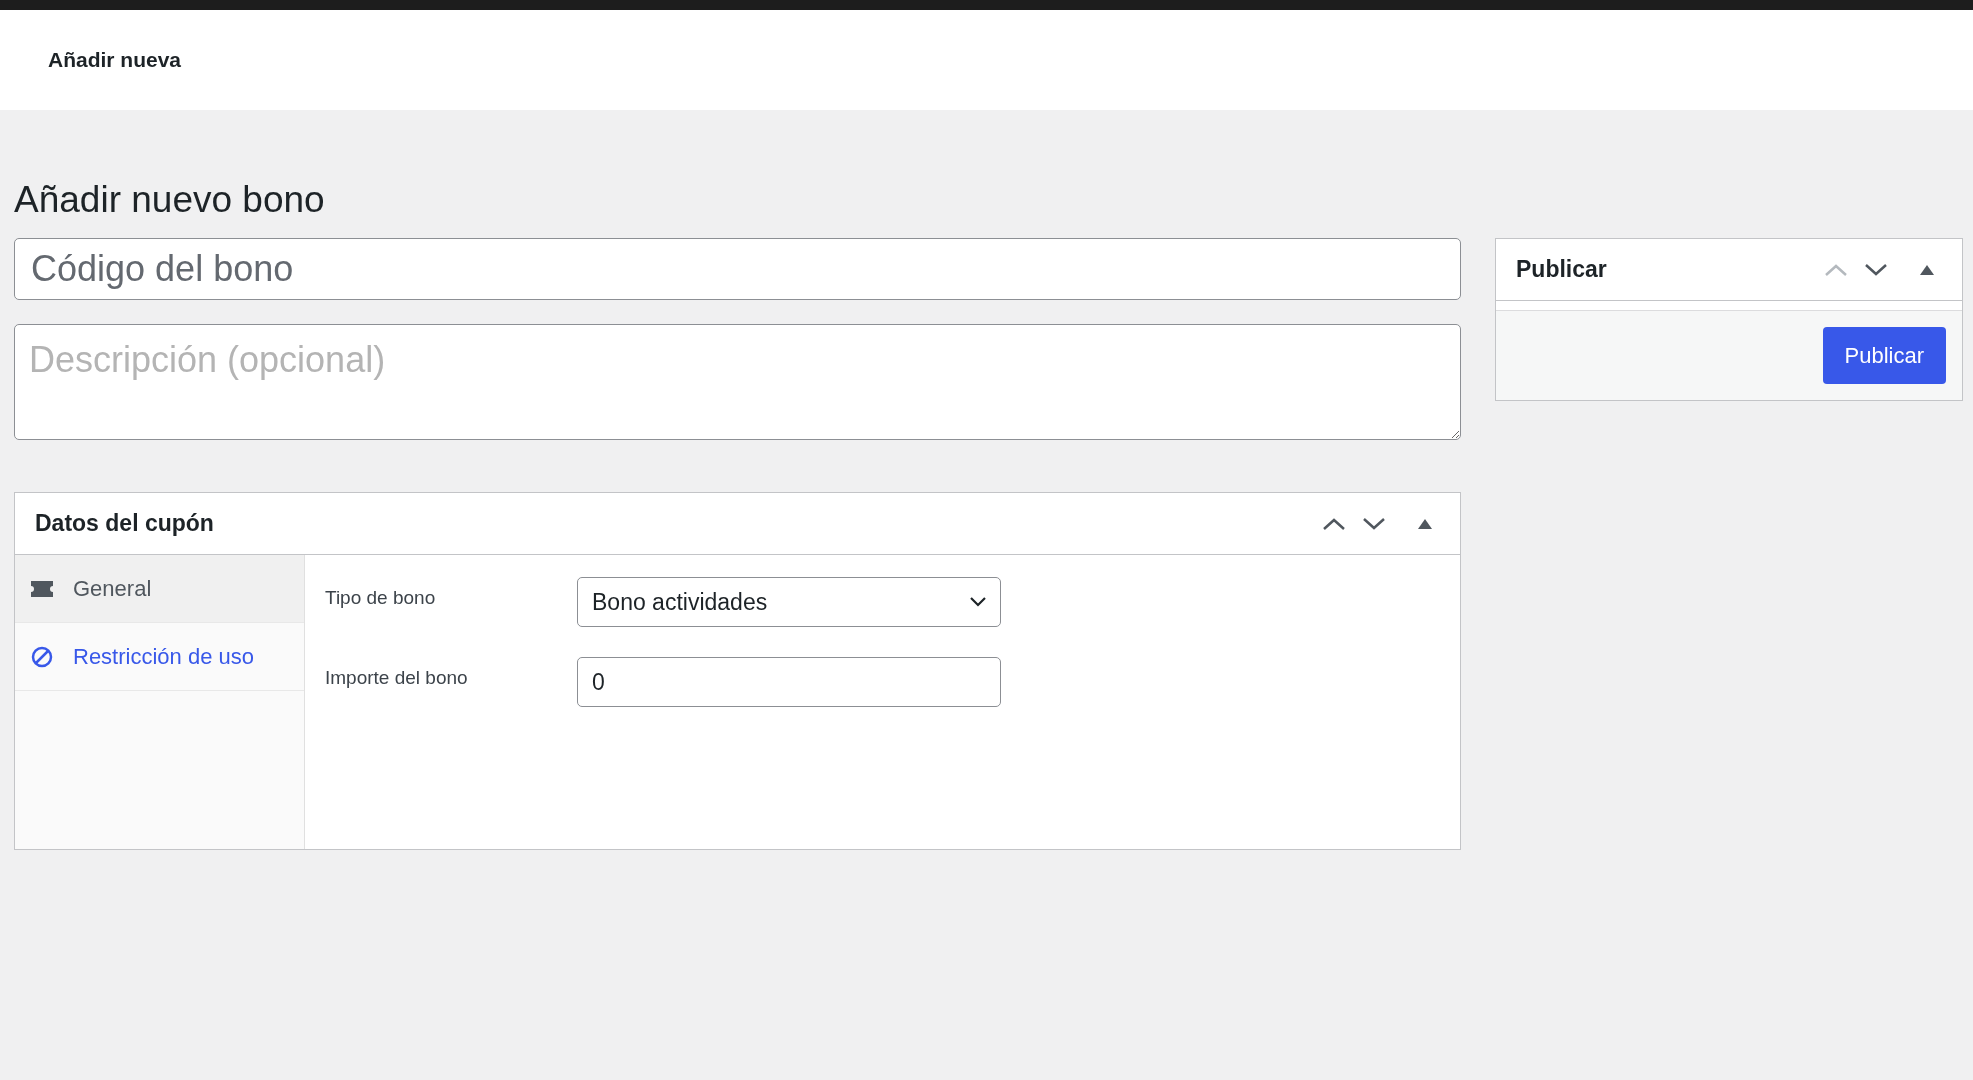  Describe the element at coordinates (737, 269) in the screenshot. I see `coupon-code-field: Código del bono` at that location.